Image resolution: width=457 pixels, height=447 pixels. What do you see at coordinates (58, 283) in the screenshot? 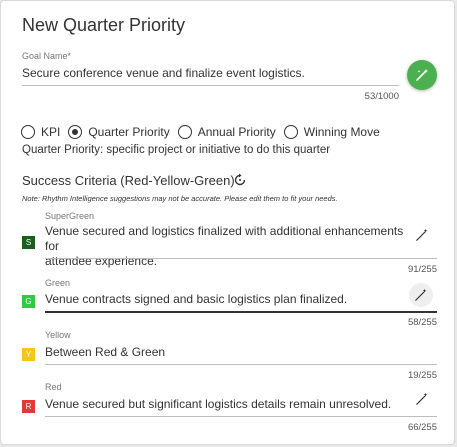
I see `criteria-label-green: Green` at bounding box center [58, 283].